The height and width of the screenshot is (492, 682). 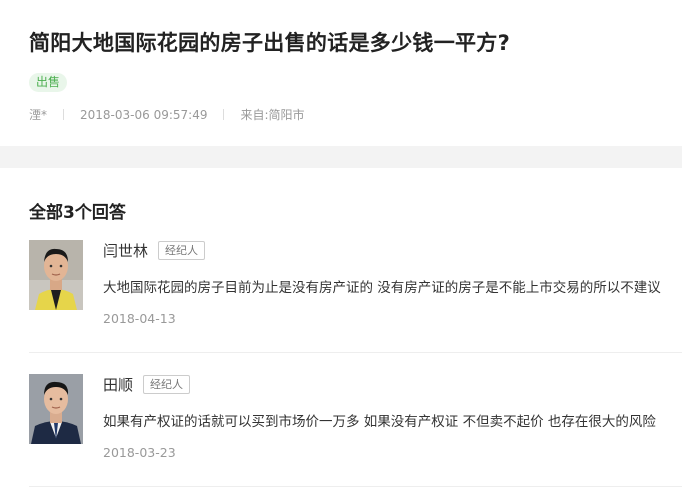 I want to click on sale-tag: 出售, so click(x=48, y=82).